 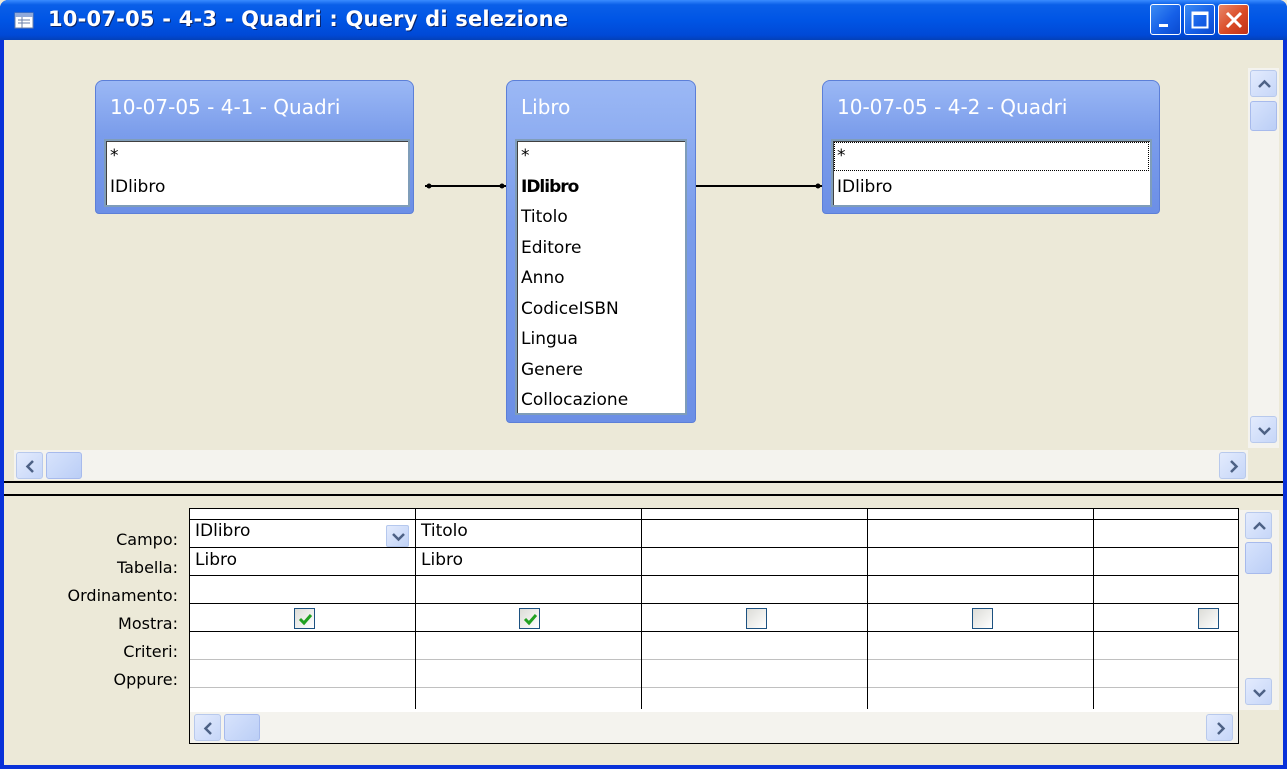 I want to click on close-icon, so click(x=1234, y=20).